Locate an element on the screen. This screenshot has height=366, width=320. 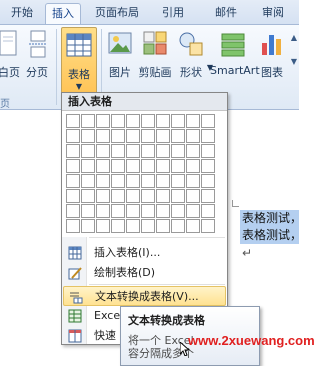
ribbon-scroll-down-icon: ▼ is located at coordinates (294, 61).